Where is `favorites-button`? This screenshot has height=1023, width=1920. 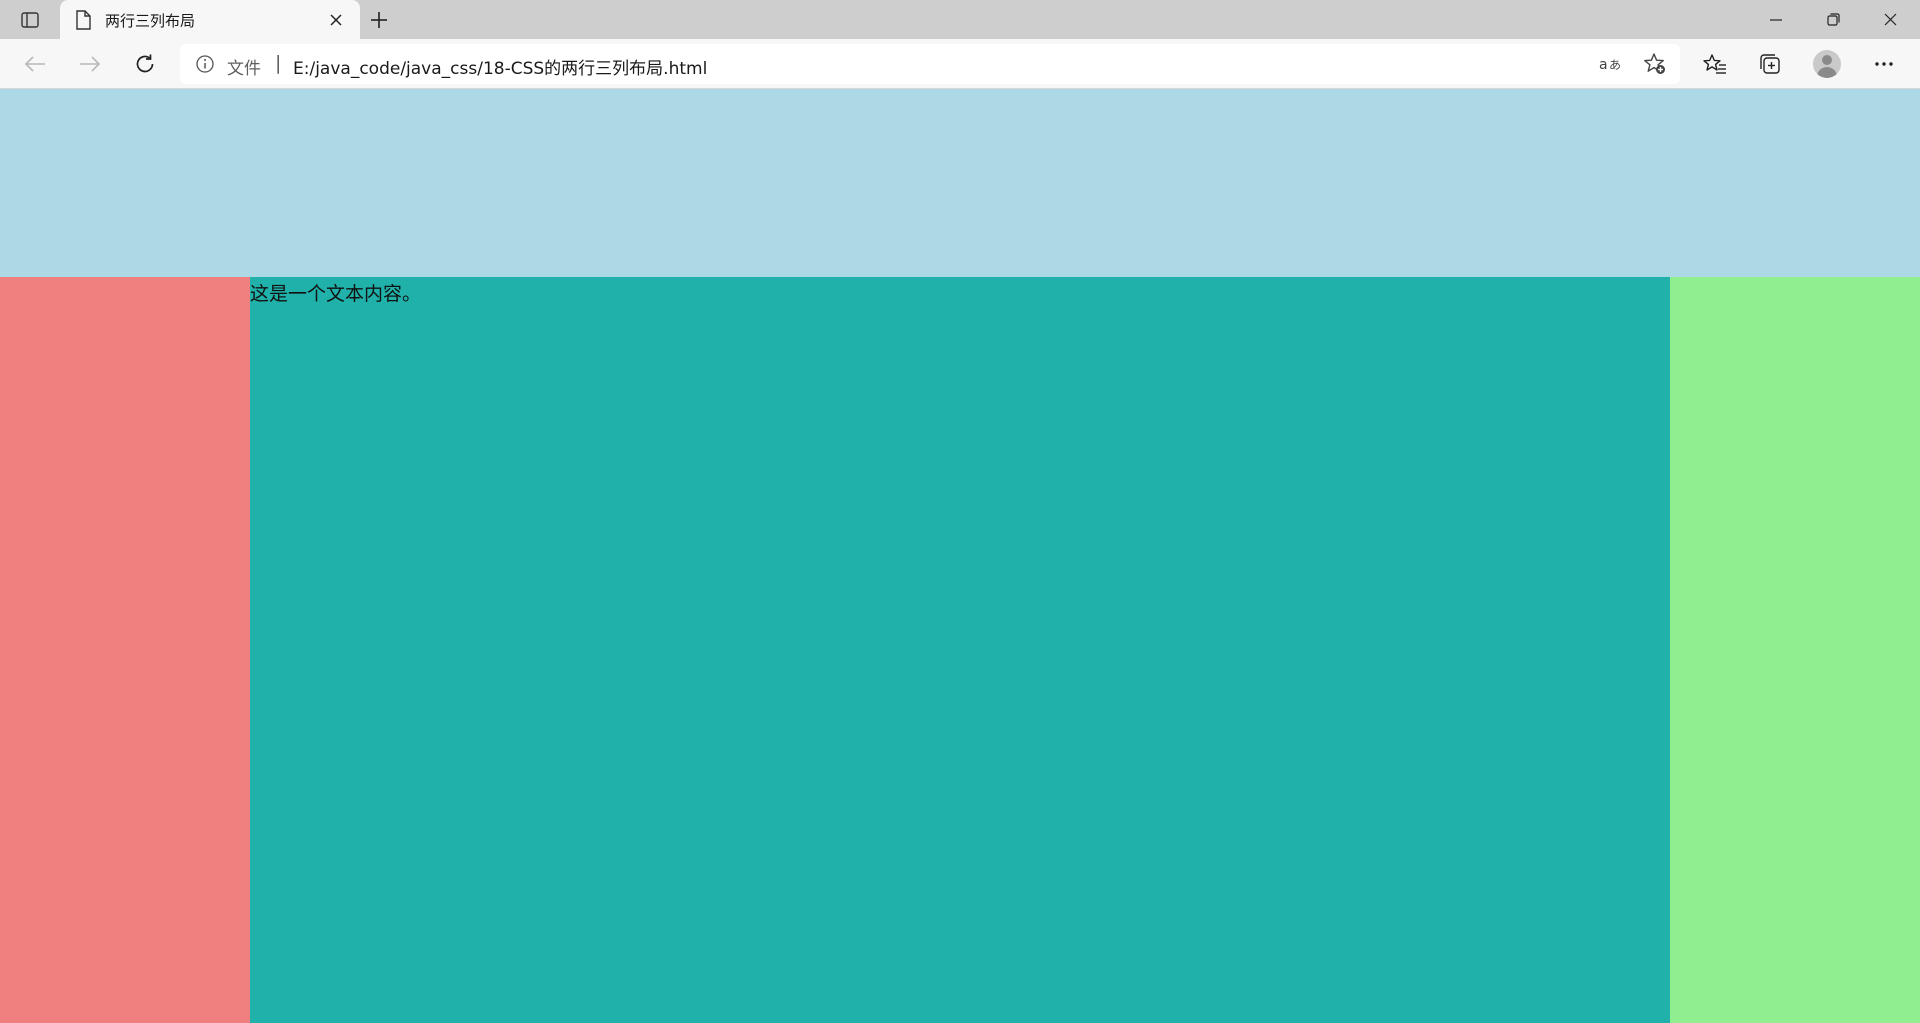
favorites-button is located at coordinates (1715, 64).